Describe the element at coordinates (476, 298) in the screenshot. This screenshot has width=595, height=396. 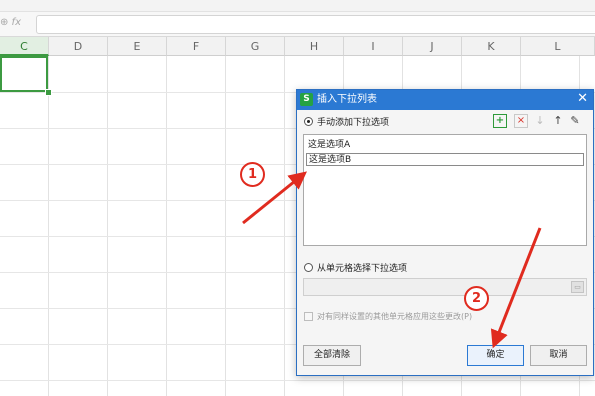
I see `step-2-badge: 2` at that location.